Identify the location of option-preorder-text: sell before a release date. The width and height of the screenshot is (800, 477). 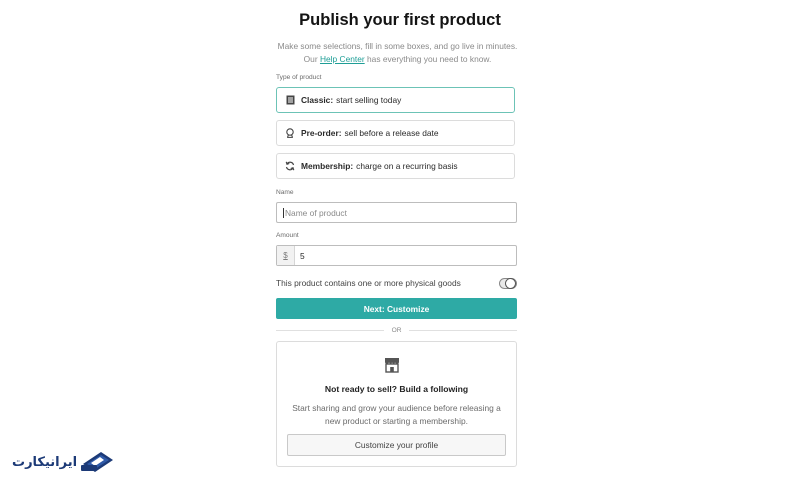
(391, 133).